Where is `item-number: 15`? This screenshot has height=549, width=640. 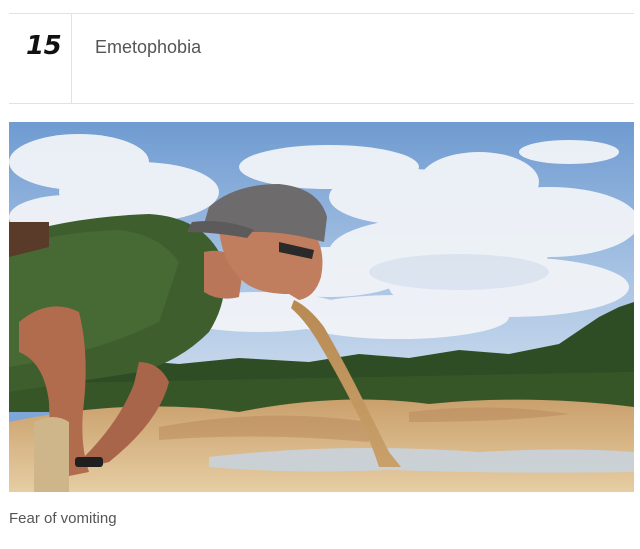 item-number: 15 is located at coordinates (44, 46).